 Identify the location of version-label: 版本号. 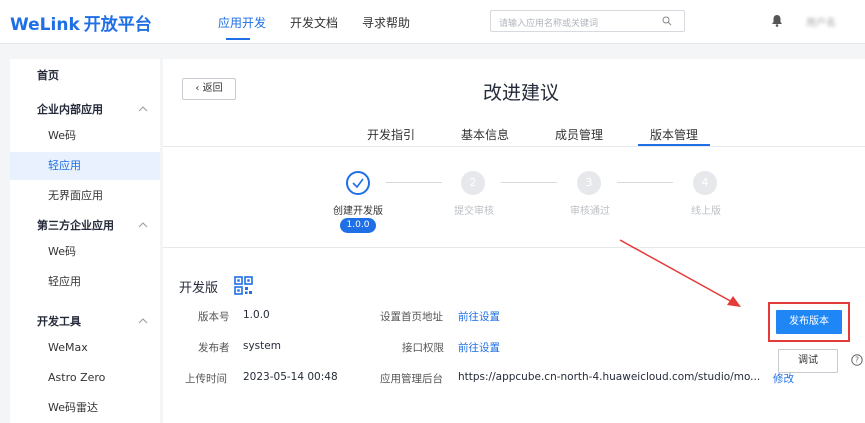
(214, 317).